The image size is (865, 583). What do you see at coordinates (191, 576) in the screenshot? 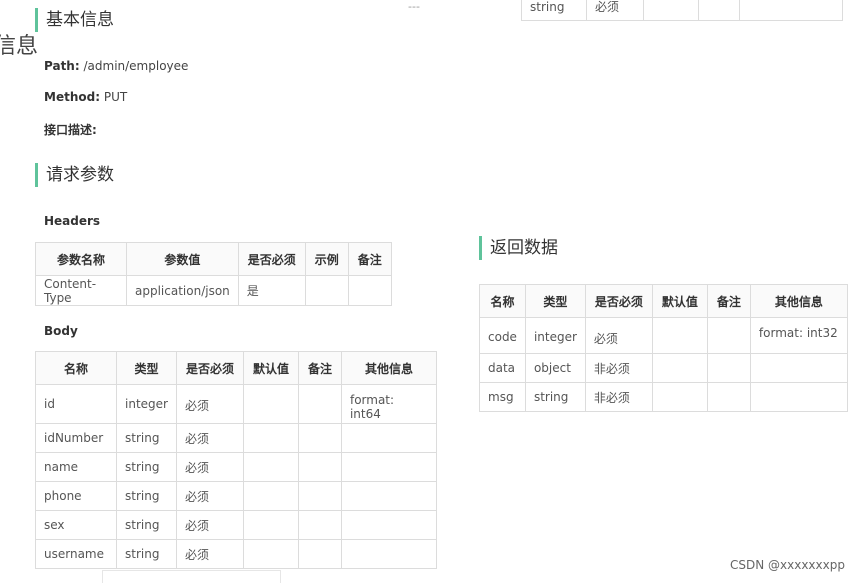
I see `cut-row-fragment` at bounding box center [191, 576].